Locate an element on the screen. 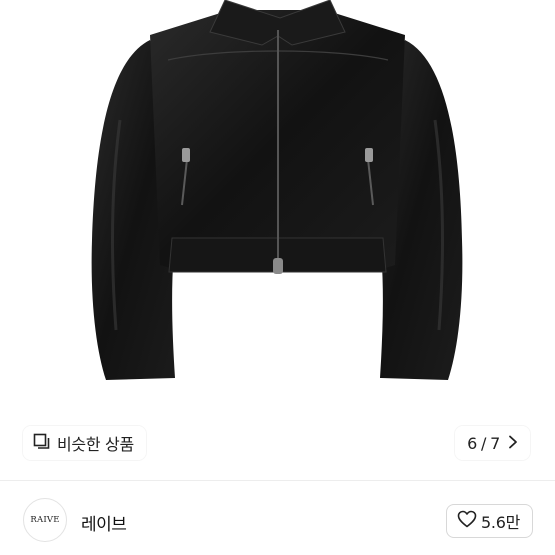  like-button: 5.6만 is located at coordinates (489, 521).